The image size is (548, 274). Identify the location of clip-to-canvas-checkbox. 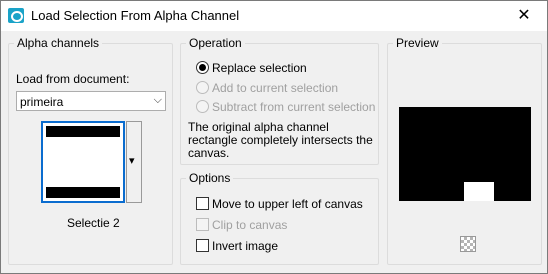
(202, 224).